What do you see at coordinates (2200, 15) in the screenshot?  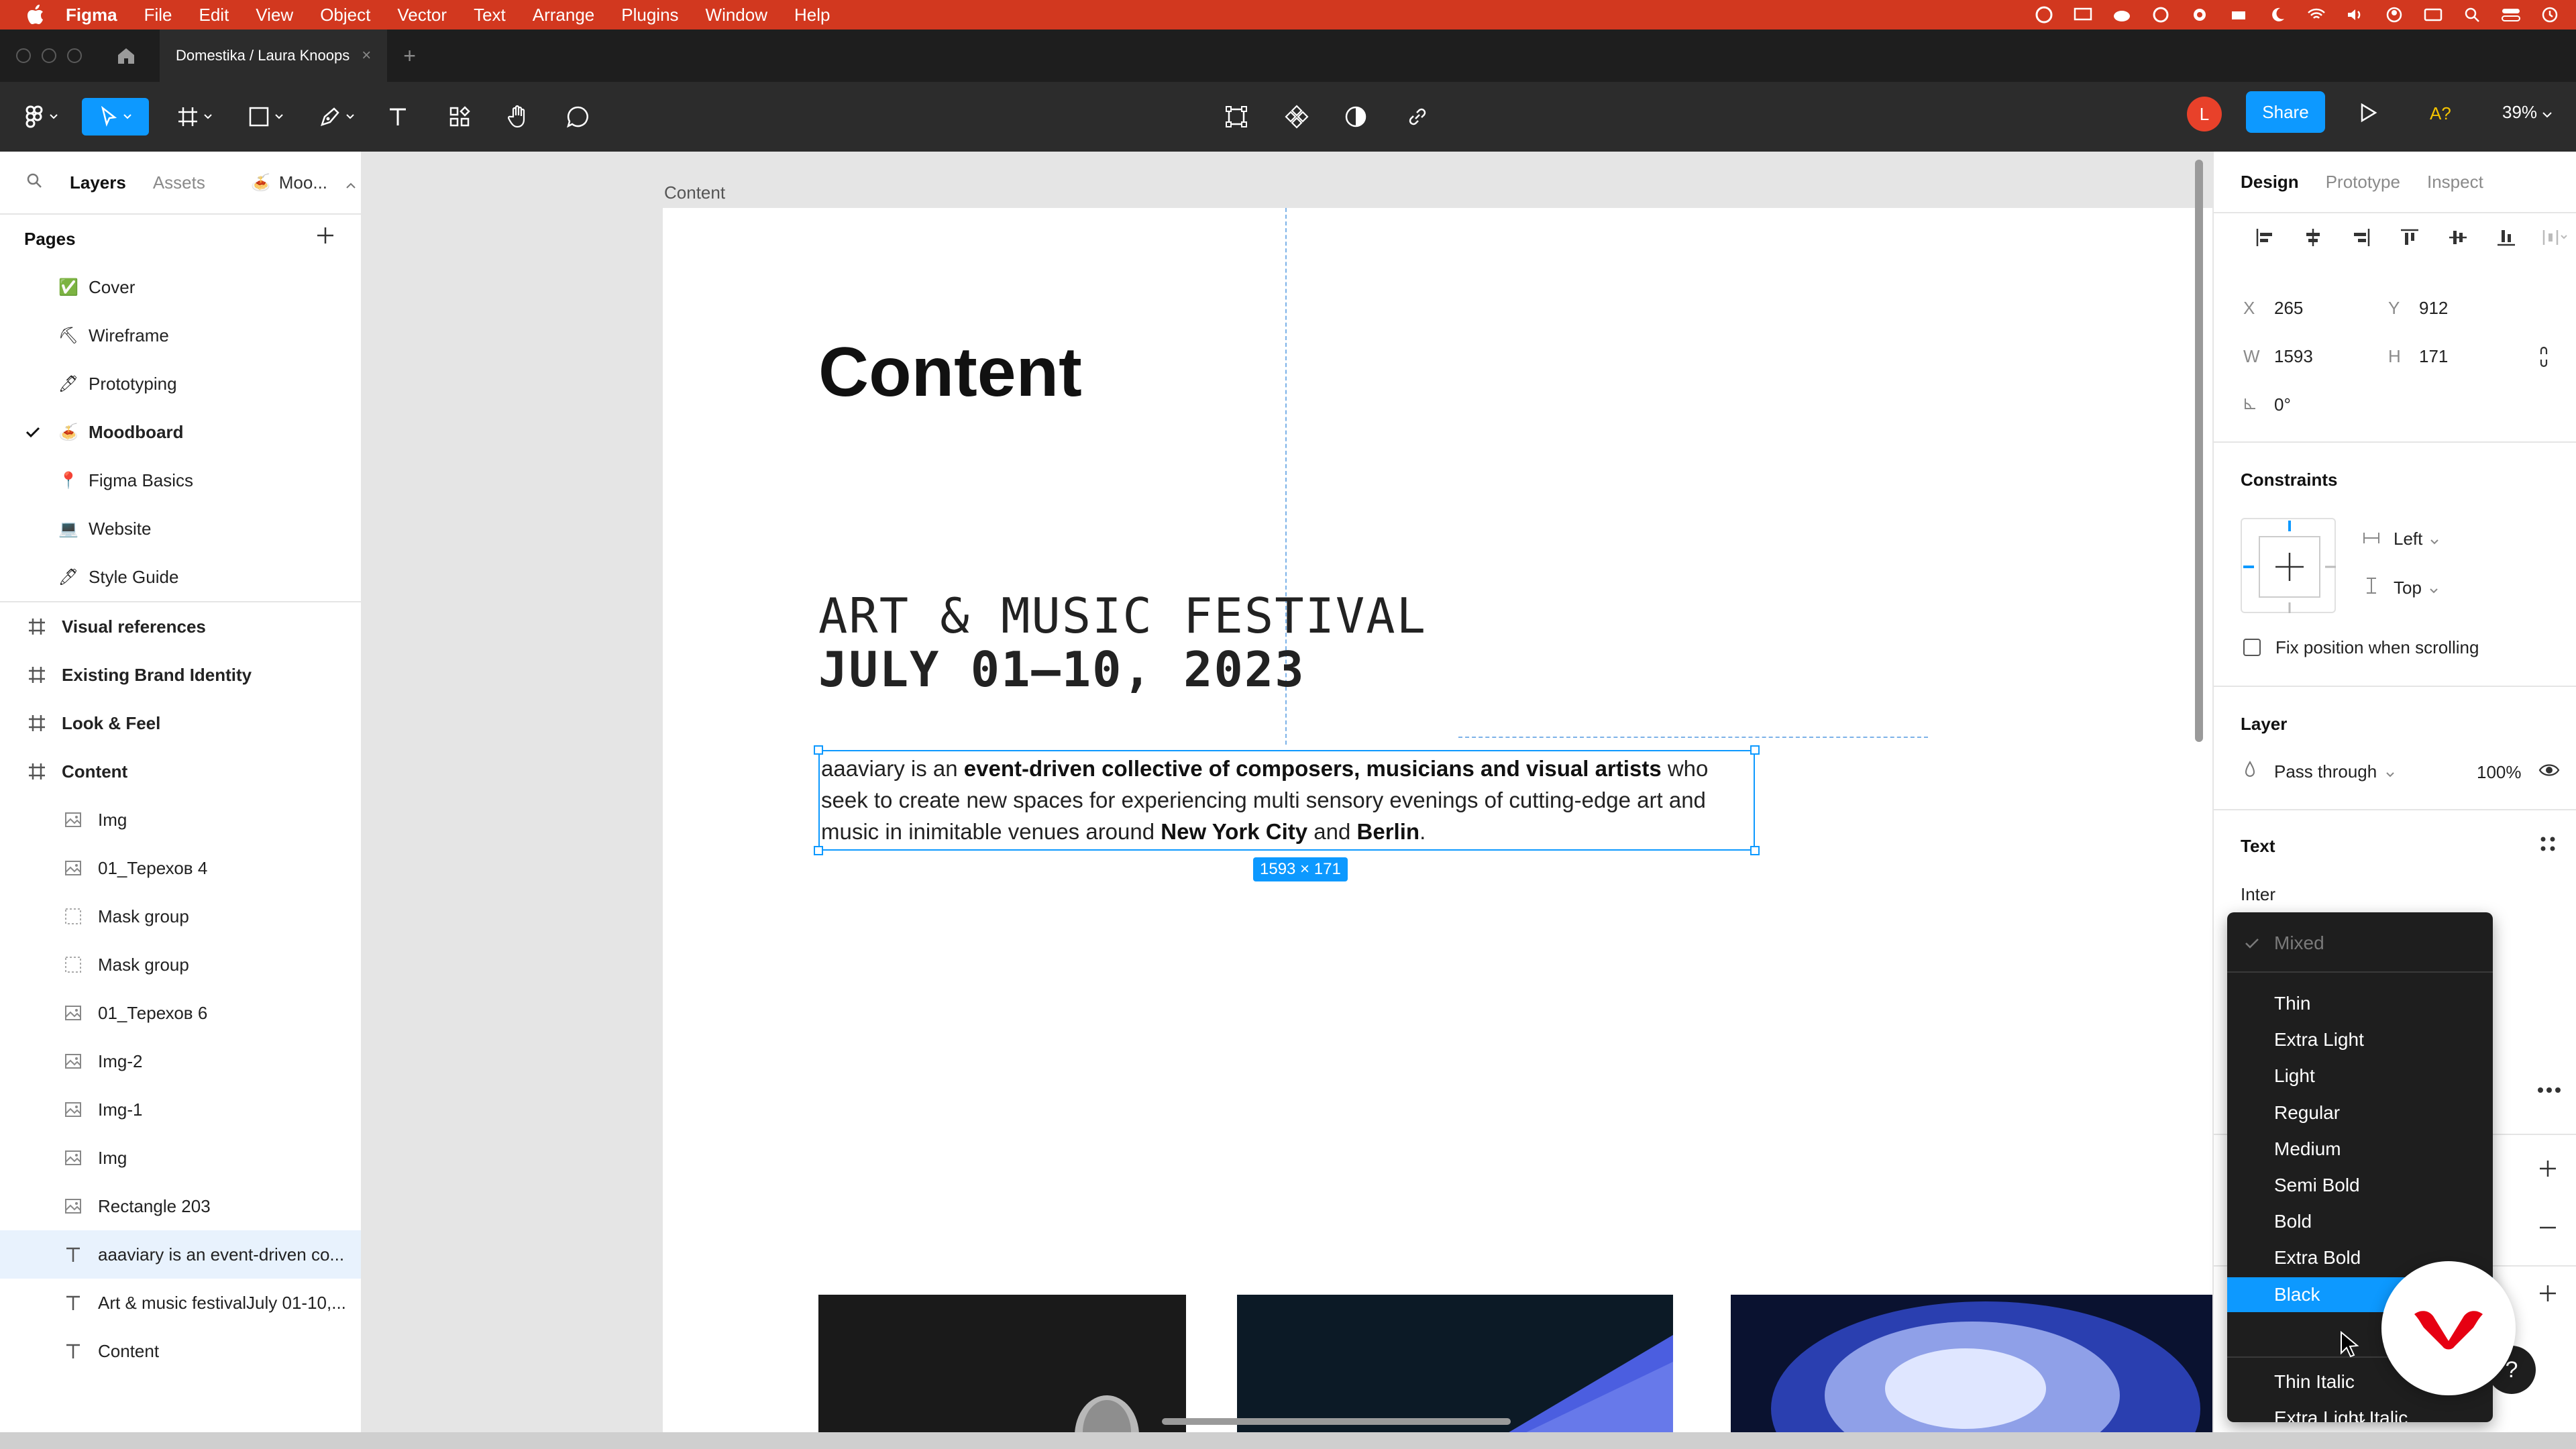 I see `gear-icon` at bounding box center [2200, 15].